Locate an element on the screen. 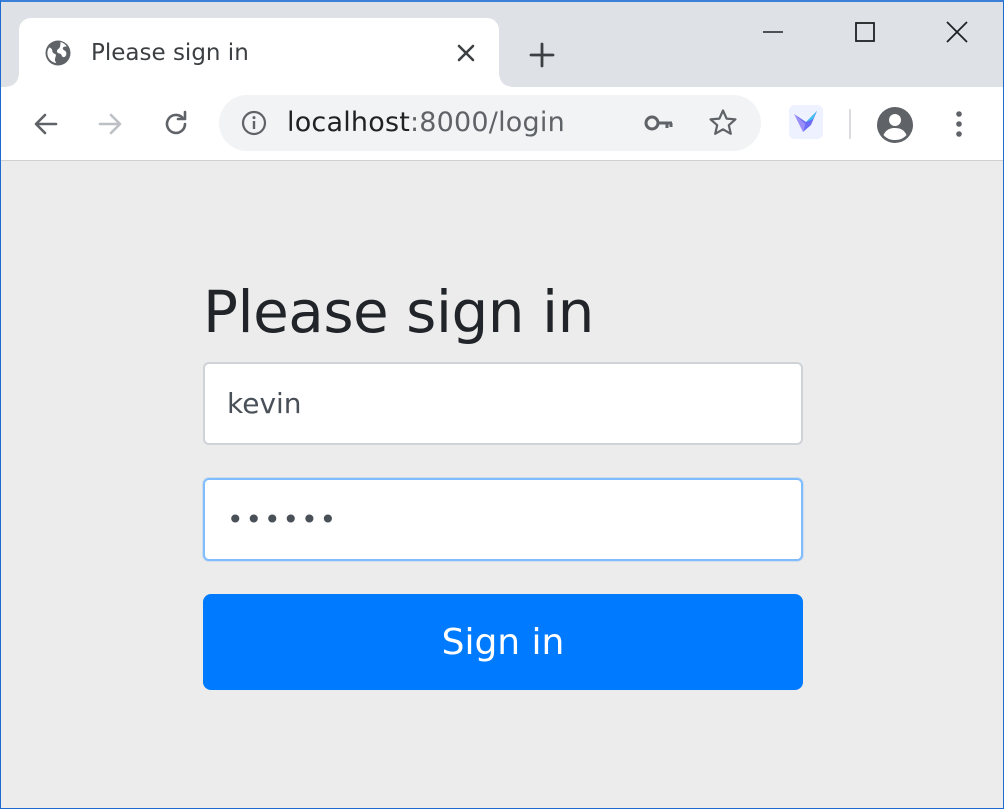 Image resolution: width=1004 pixels, height=809 pixels. address-bar: localhost:8000/login is located at coordinates (490, 123).